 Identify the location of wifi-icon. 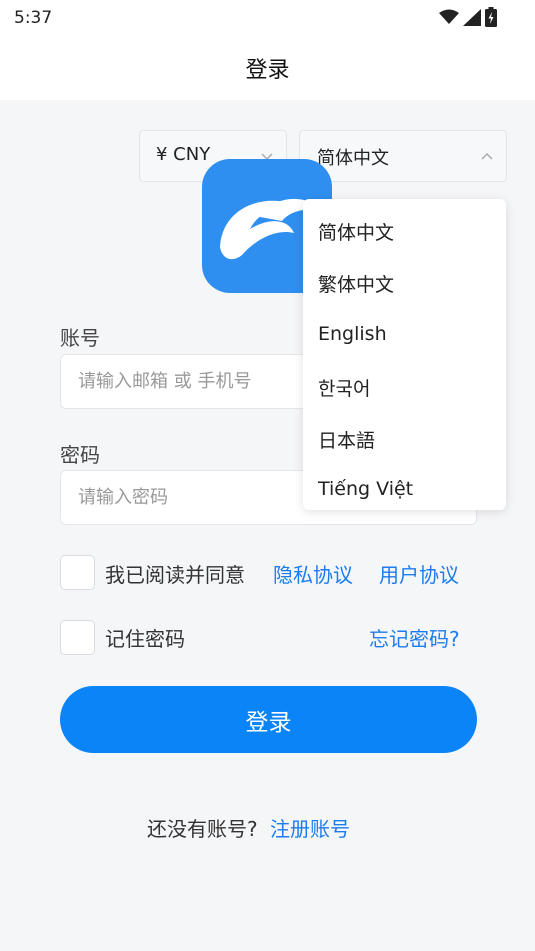
(449, 16).